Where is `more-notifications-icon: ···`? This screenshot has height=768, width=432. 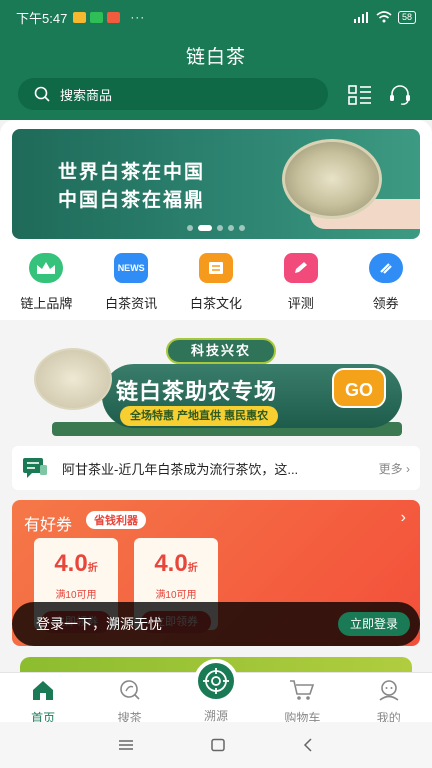 more-notifications-icon: ··· is located at coordinates (138, 17).